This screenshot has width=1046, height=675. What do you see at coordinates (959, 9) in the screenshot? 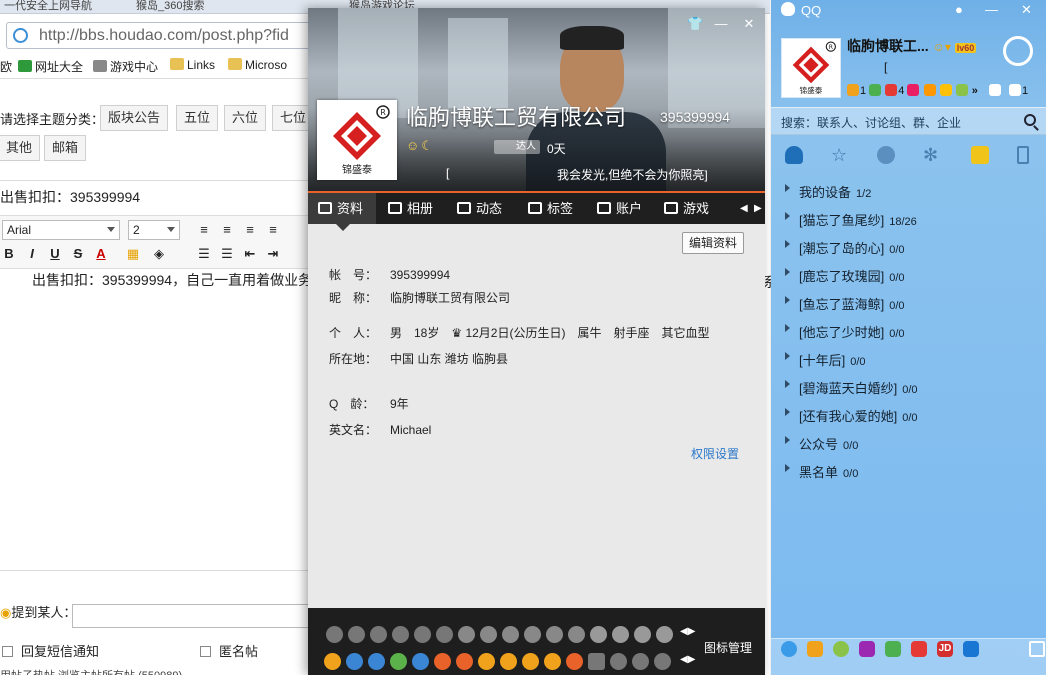
I see `settings-icon: ●` at bounding box center [959, 9].